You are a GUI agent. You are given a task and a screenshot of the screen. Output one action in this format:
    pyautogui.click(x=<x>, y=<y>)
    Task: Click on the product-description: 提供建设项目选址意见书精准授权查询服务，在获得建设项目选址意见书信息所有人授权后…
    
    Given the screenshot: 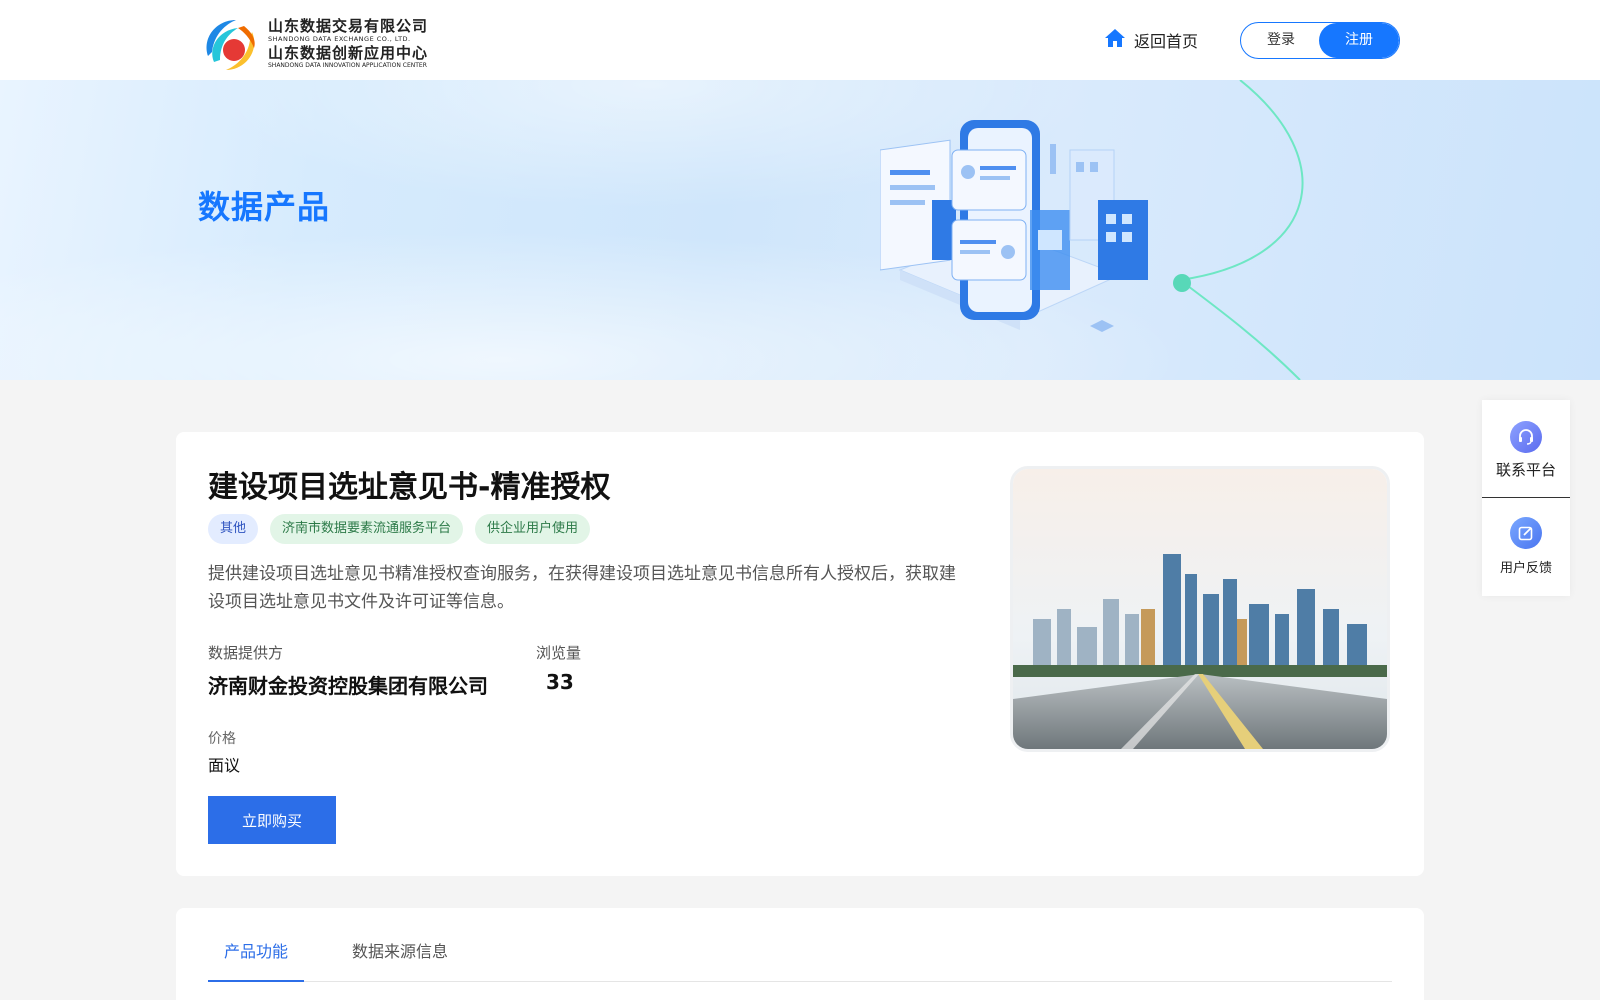 What is the action you would take?
    pyautogui.click(x=582, y=588)
    